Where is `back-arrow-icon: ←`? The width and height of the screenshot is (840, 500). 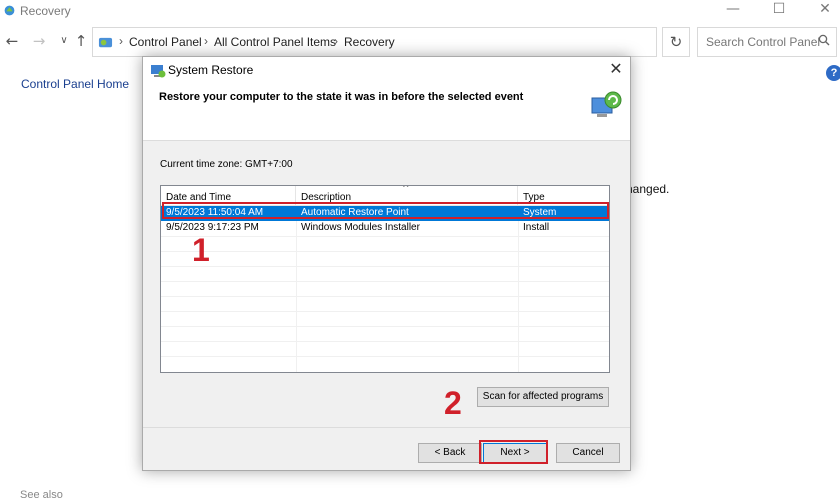
back-arrow-icon: ← is located at coordinates (12, 41).